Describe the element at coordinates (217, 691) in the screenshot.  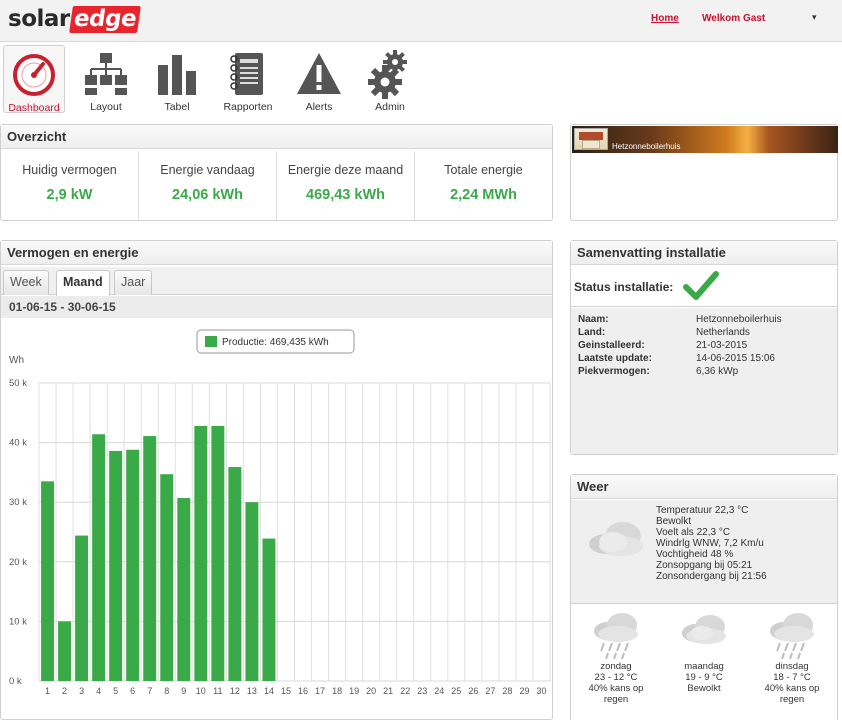
I see `x-tick-label: 11` at that location.